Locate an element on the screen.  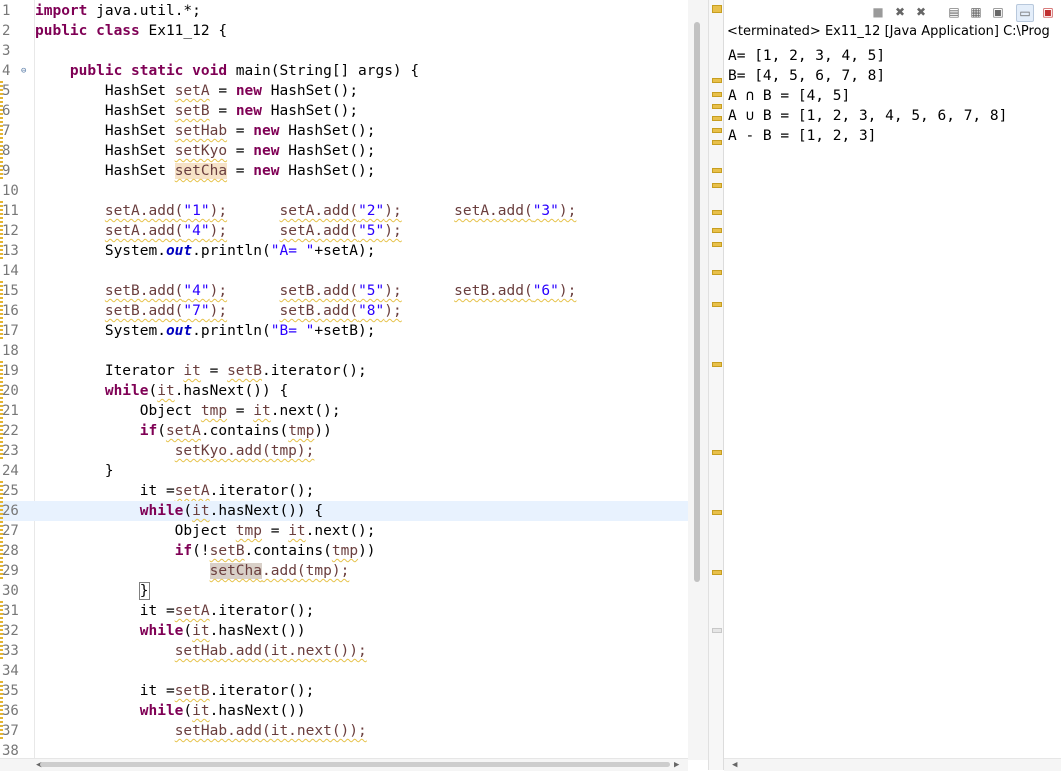
code-line: 26 while(it.hasNext()) { is located at coordinates (350, 511).